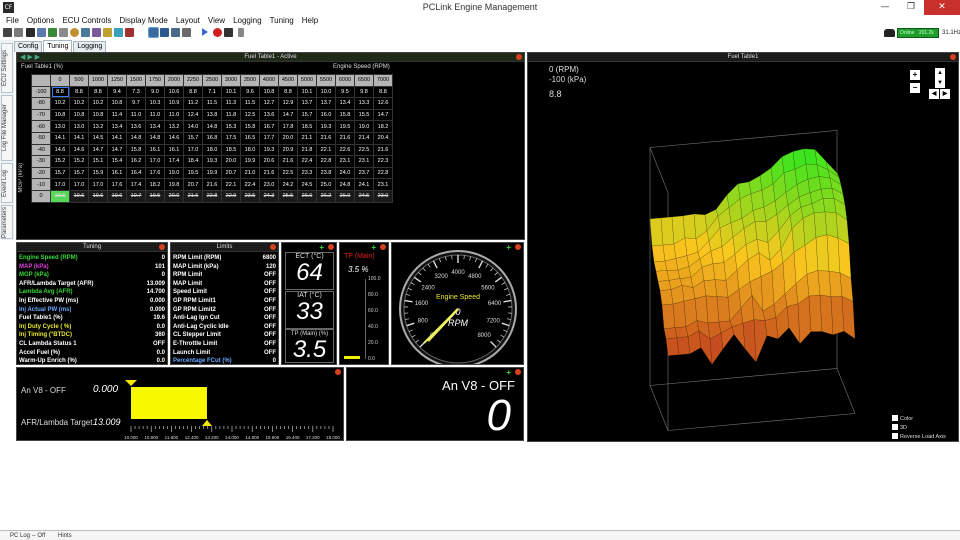  I want to click on tab-logging: Logging, so click(90, 46).